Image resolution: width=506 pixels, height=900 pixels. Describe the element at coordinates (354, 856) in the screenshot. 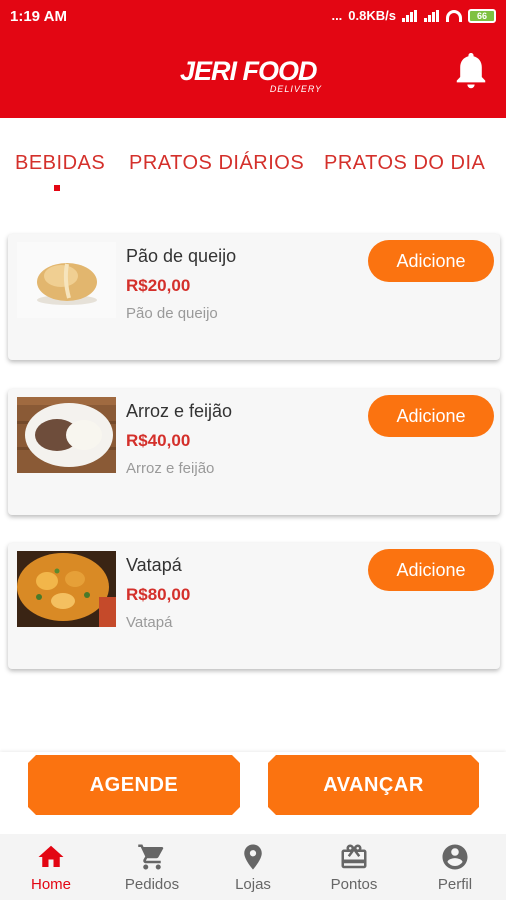

I see `gift-icon` at that location.